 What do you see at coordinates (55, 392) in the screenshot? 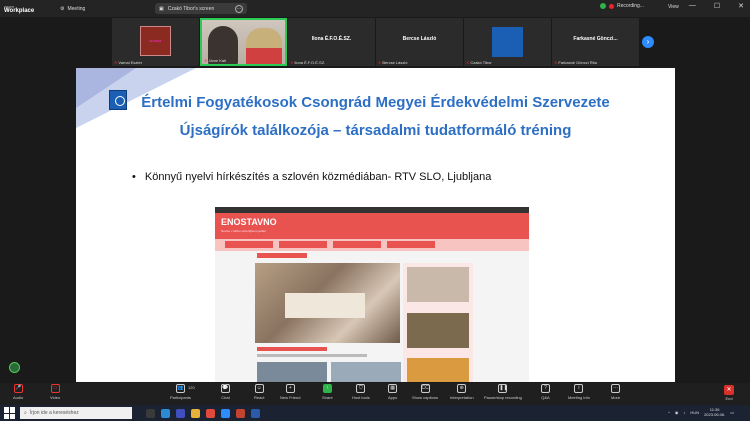
I see `video-button: ▭ Video` at bounding box center [55, 392].